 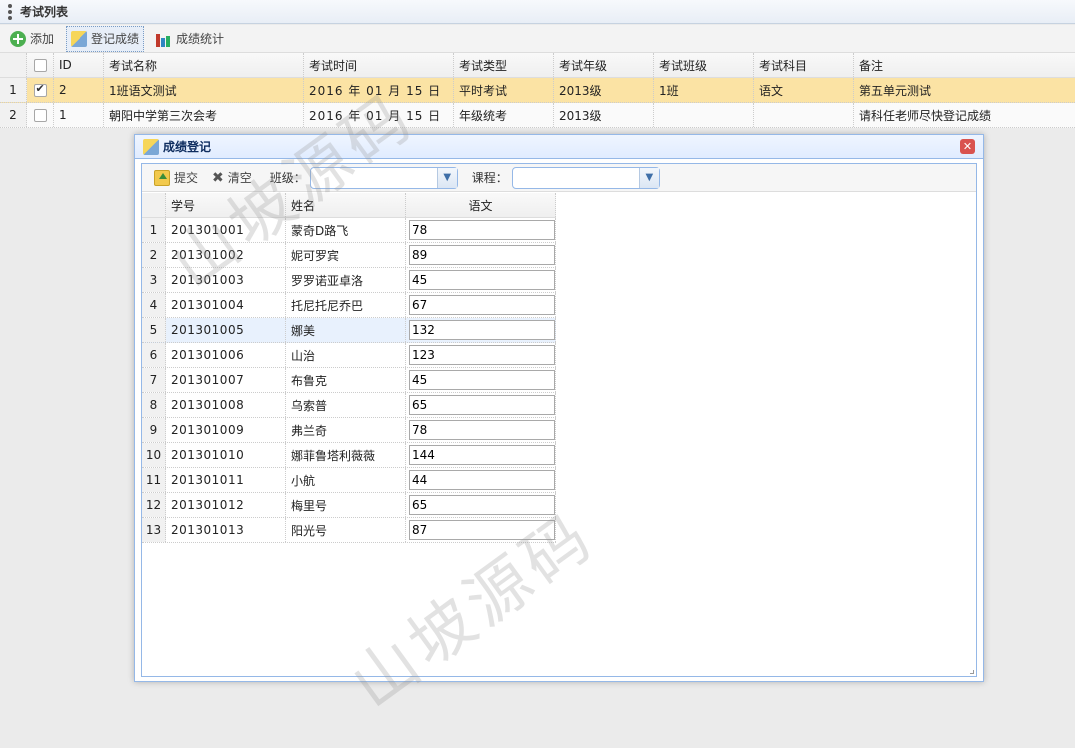 I want to click on column-header-student-name: 姓名, so click(x=346, y=205).